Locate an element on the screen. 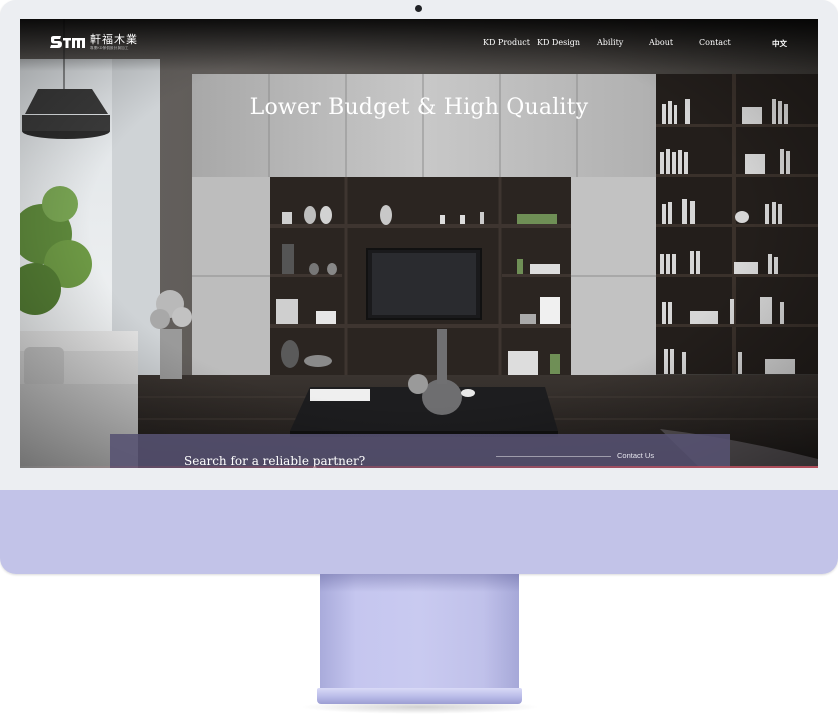 This screenshot has width=838, height=720. contact-us-link: Contact Us is located at coordinates (635, 455).